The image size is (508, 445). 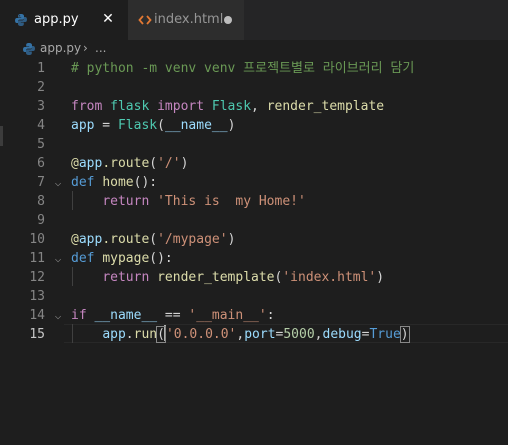 I want to click on code-text: @app.route('/'), so click(x=129, y=163).